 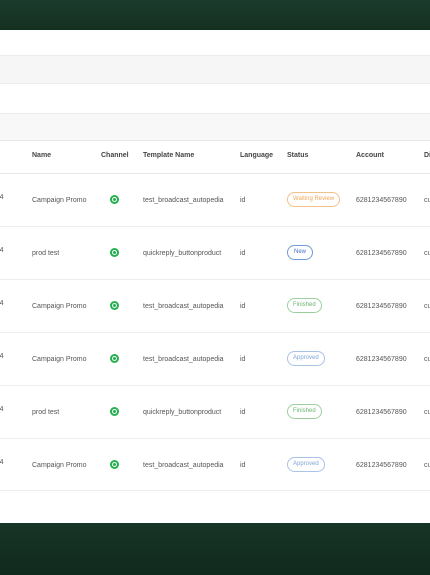 I want to click on status-badge-label: New, so click(x=300, y=252).